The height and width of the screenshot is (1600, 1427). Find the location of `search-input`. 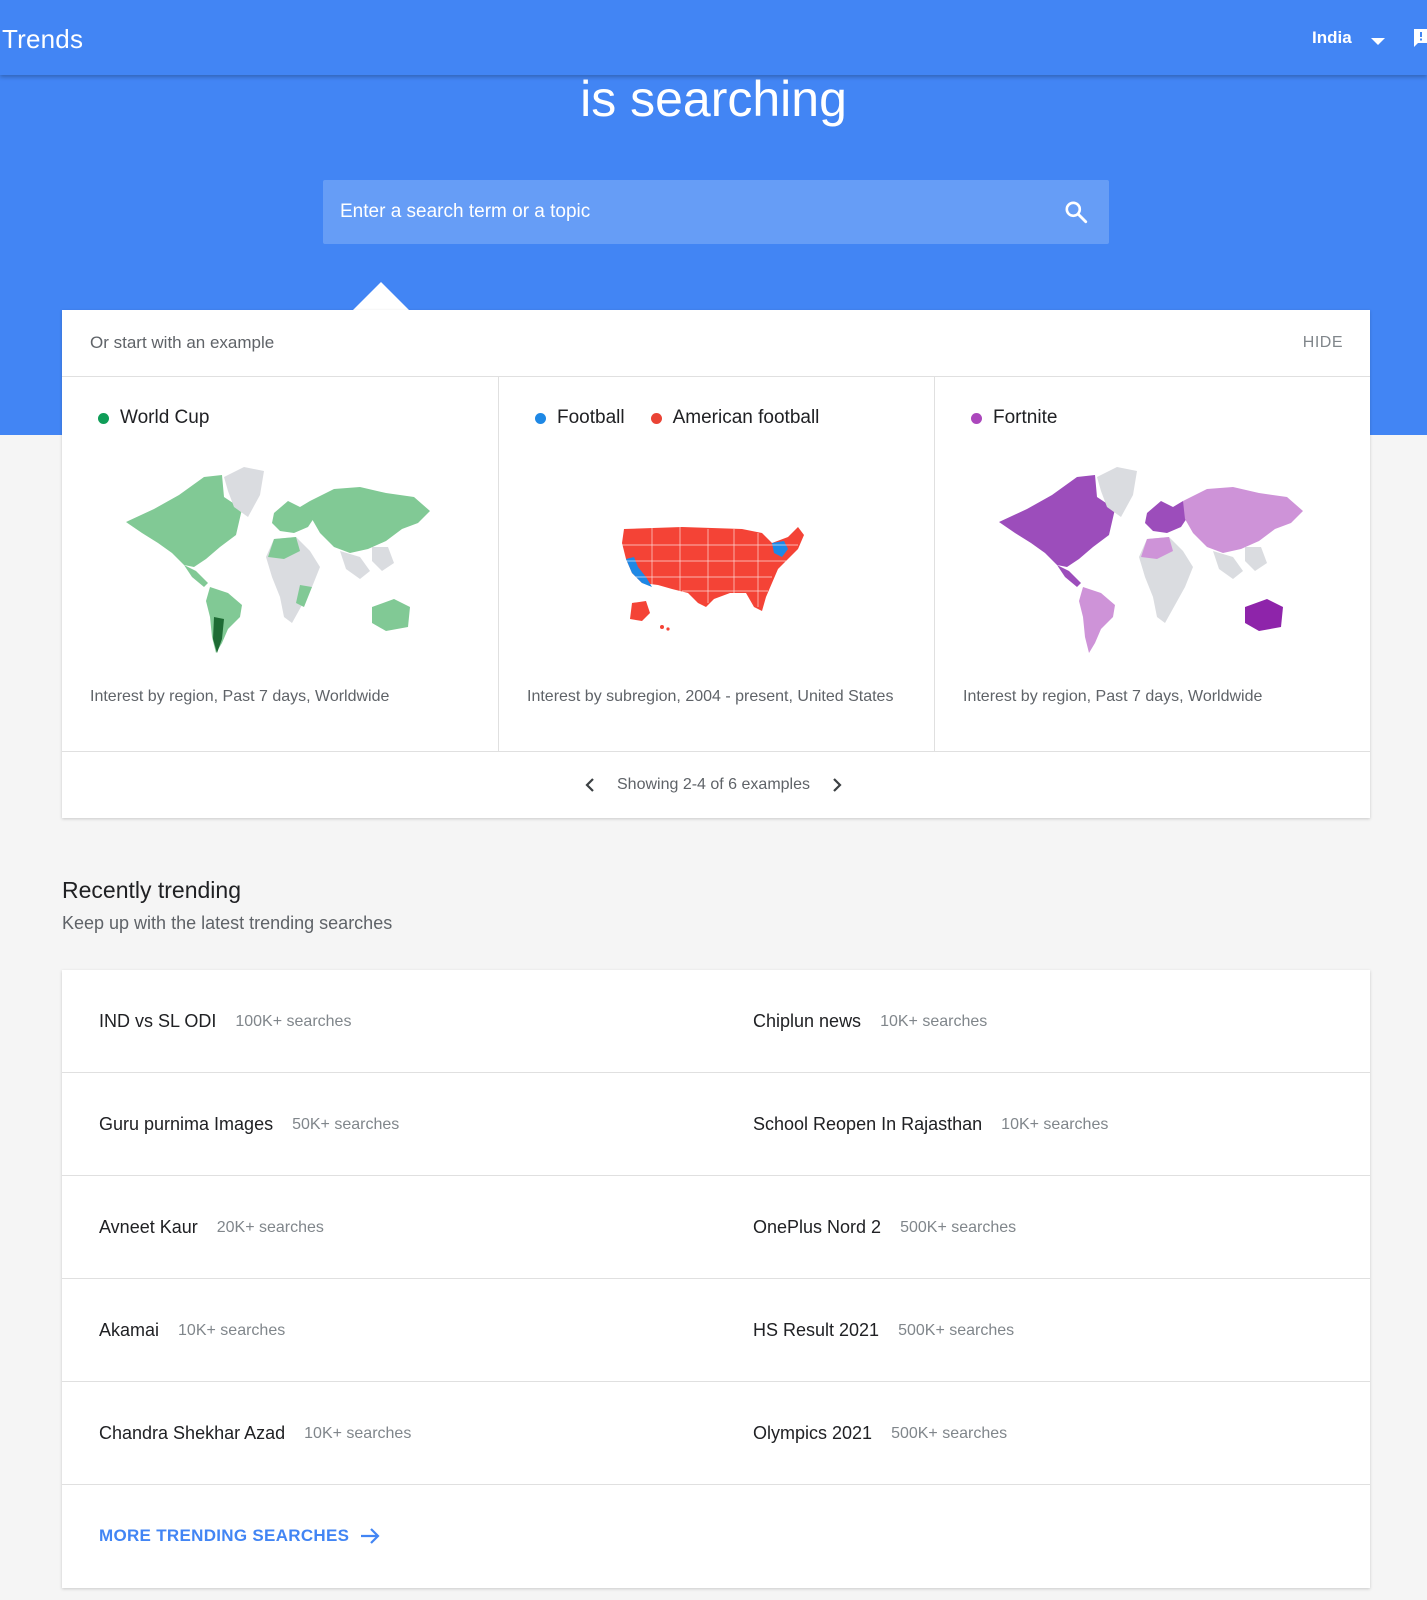

search-input is located at coordinates (690, 212).